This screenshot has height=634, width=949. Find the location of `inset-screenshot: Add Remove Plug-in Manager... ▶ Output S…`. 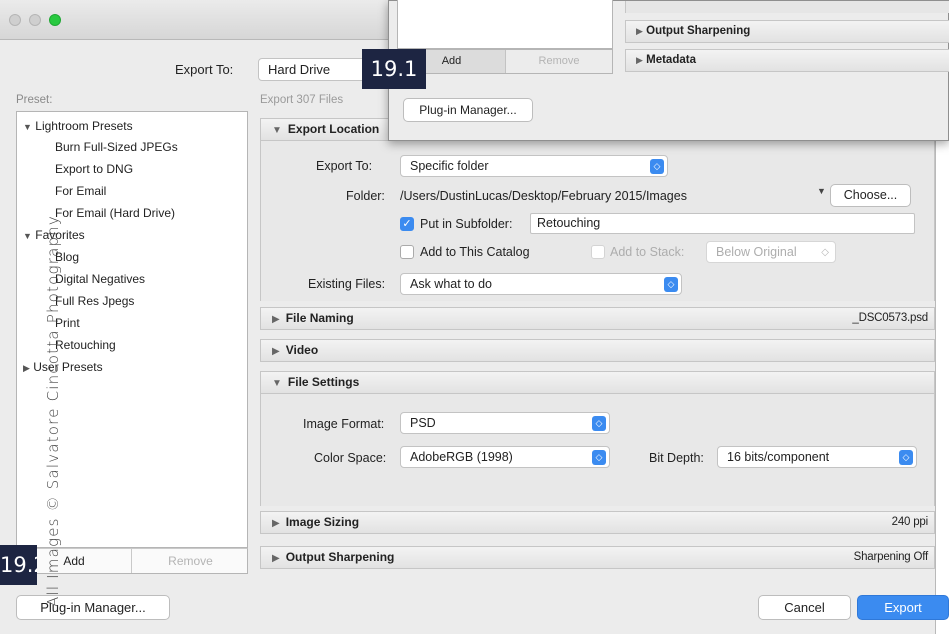

inset-screenshot: Add Remove Plug-in Manager... ▶ Output S… is located at coordinates (668, 70).